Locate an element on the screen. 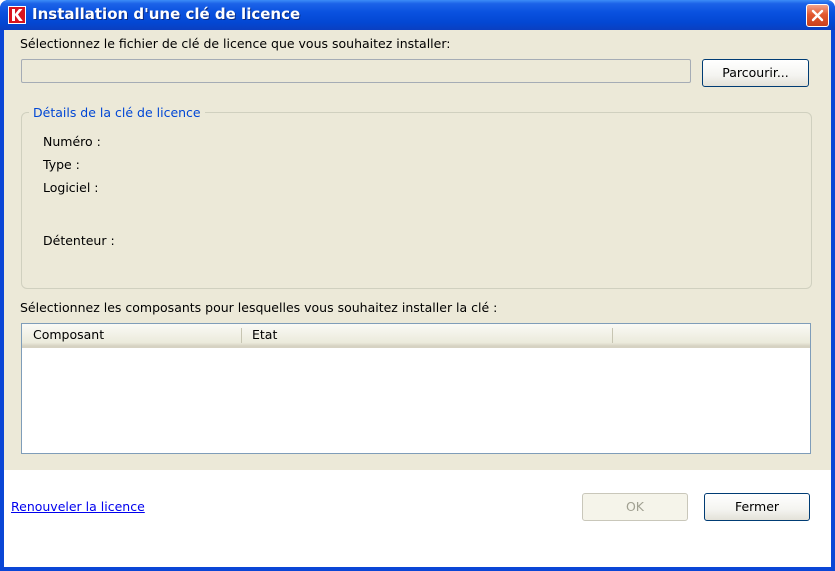  column-header-component: Composant is located at coordinates (131, 335).